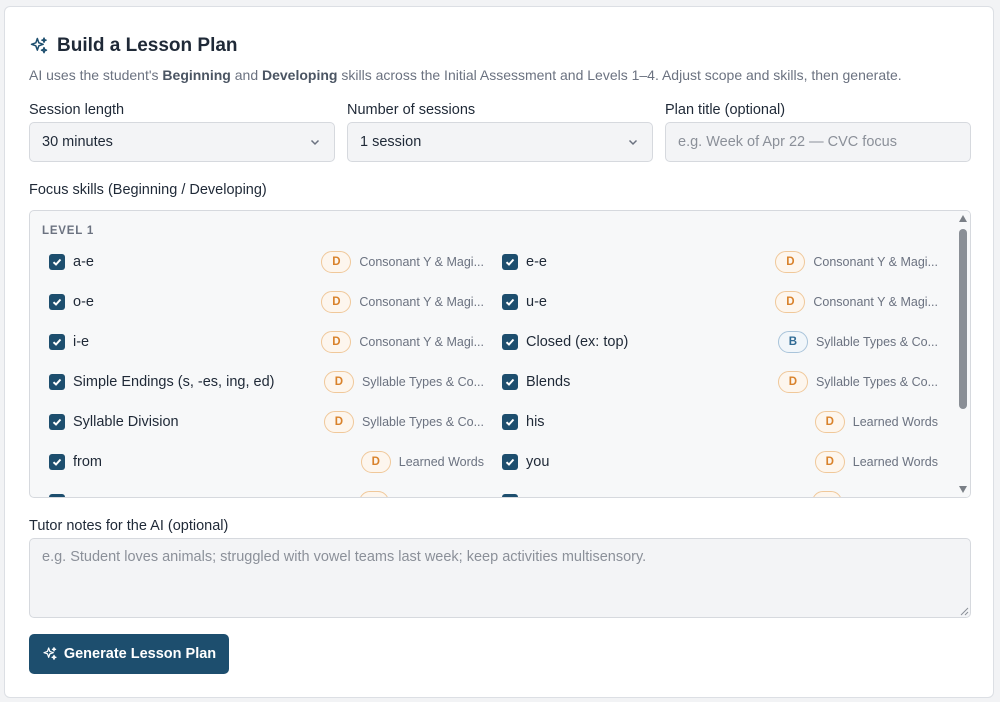  What do you see at coordinates (538, 462) in the screenshot?
I see `skill-label: you` at bounding box center [538, 462].